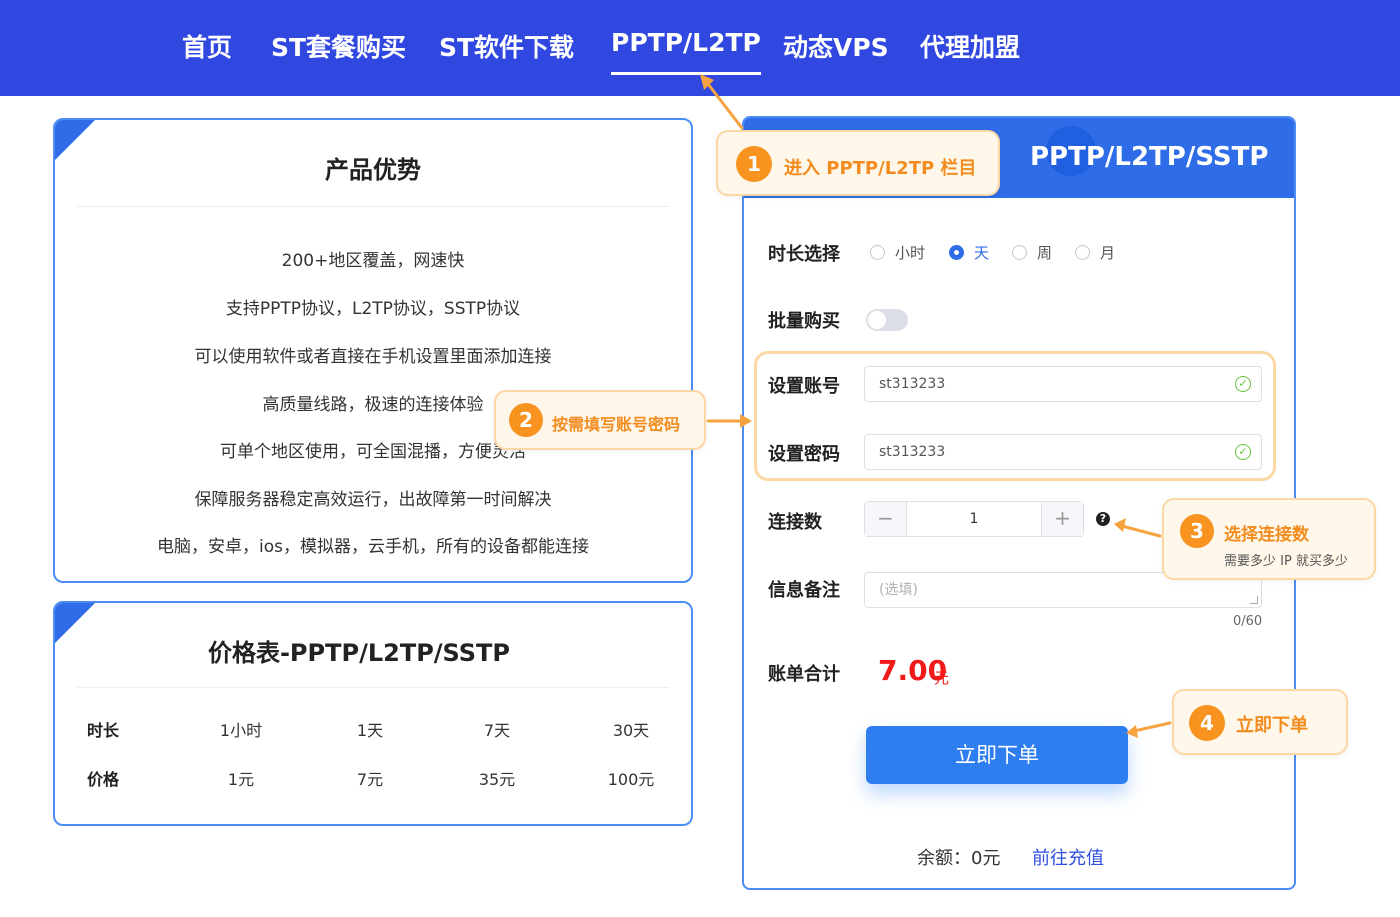 The height and width of the screenshot is (917, 1400). I want to click on bulk-purchase-label: 批量购买, so click(804, 321).